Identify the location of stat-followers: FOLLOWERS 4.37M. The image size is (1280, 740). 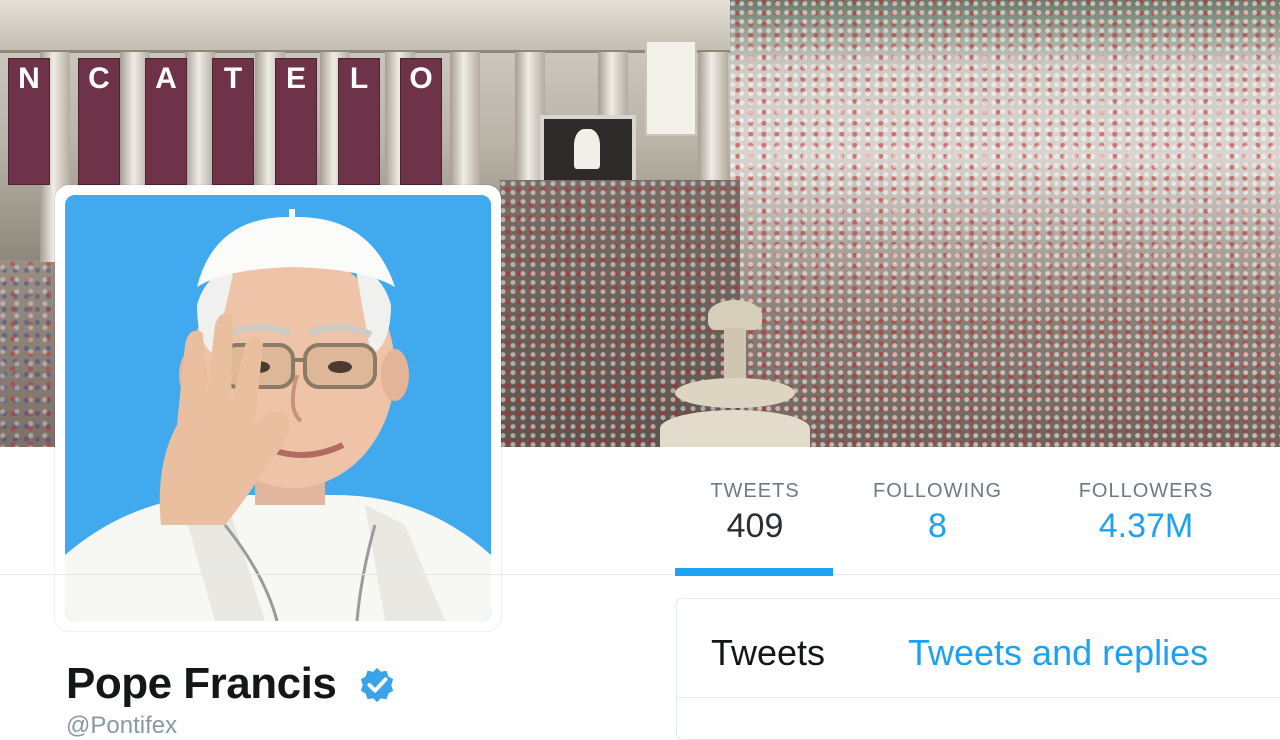
(1146, 513).